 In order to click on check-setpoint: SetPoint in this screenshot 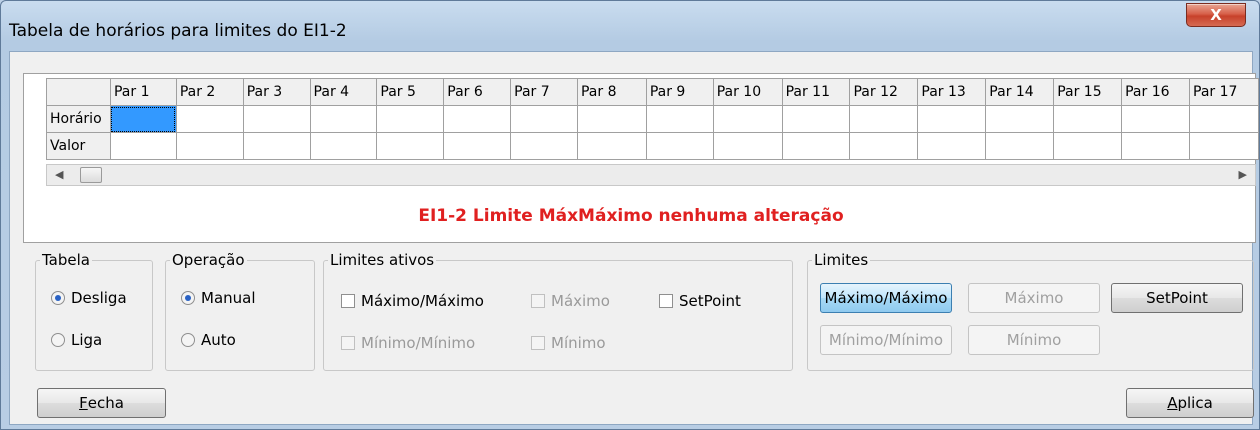, I will do `click(700, 301)`.